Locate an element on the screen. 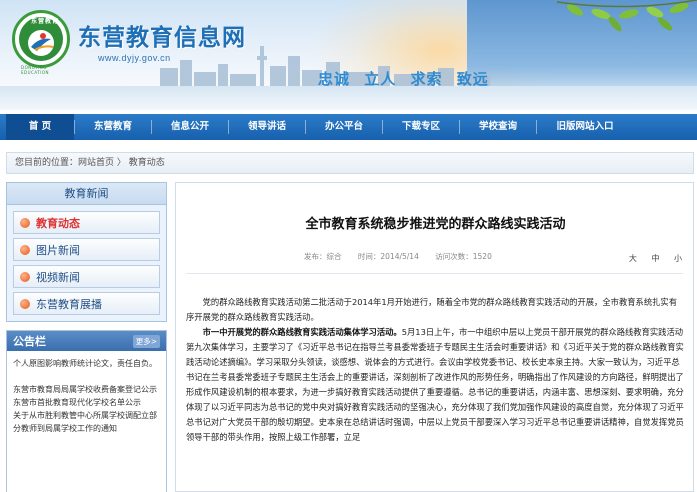 The image size is (697, 492). site-url: www.dyjy.gov.cn is located at coordinates (134, 58).